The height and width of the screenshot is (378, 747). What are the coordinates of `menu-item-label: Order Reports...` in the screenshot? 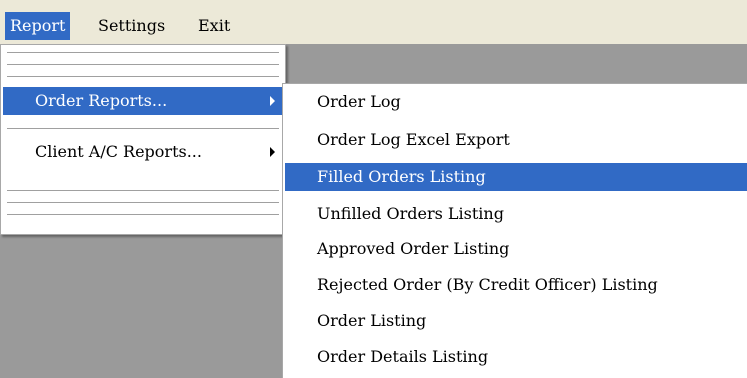 It's located at (101, 100).